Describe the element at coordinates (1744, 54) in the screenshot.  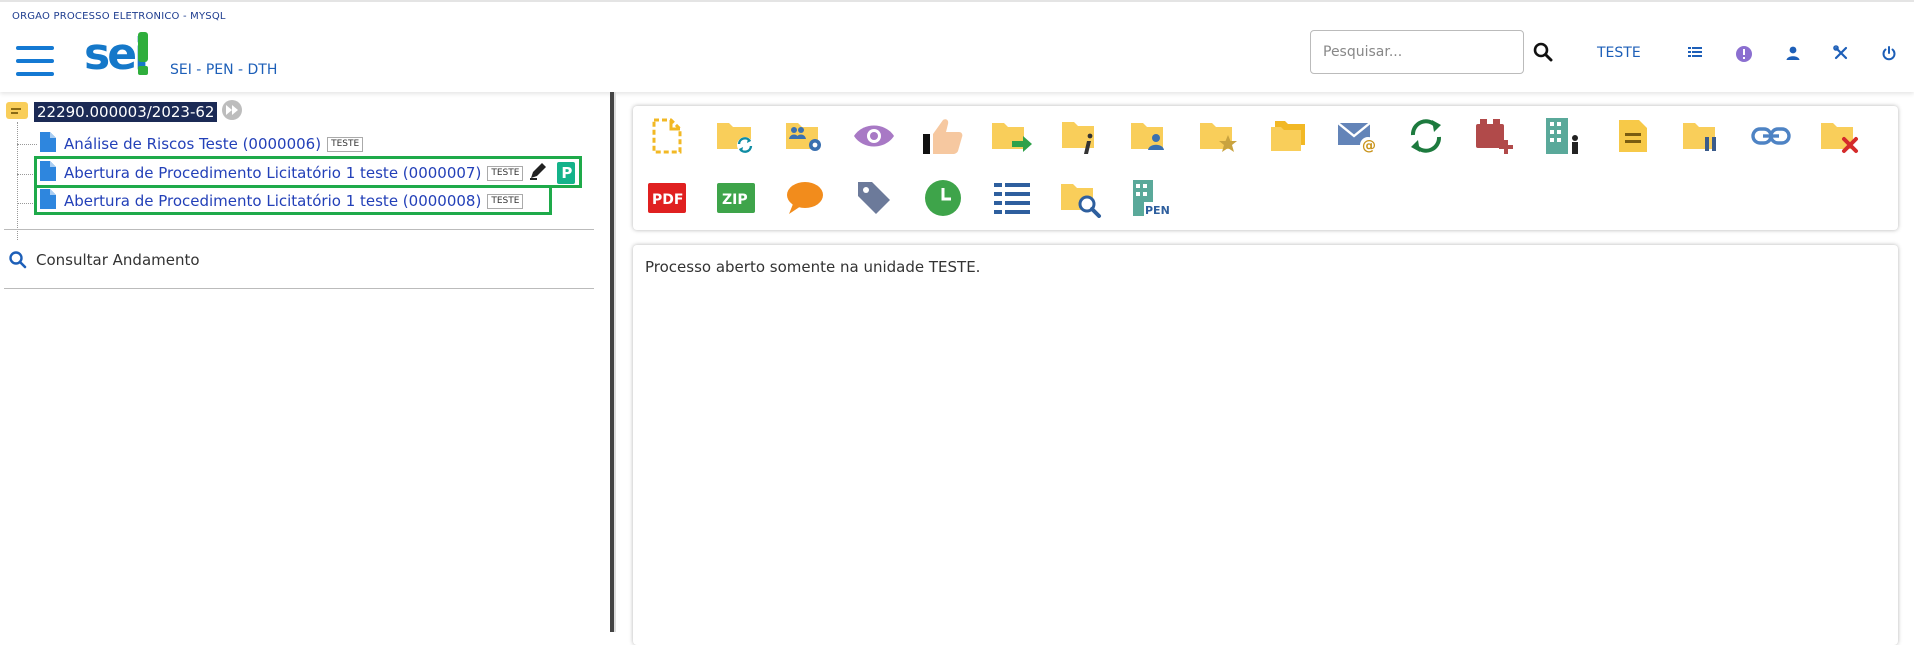
I see `alert-icon` at that location.